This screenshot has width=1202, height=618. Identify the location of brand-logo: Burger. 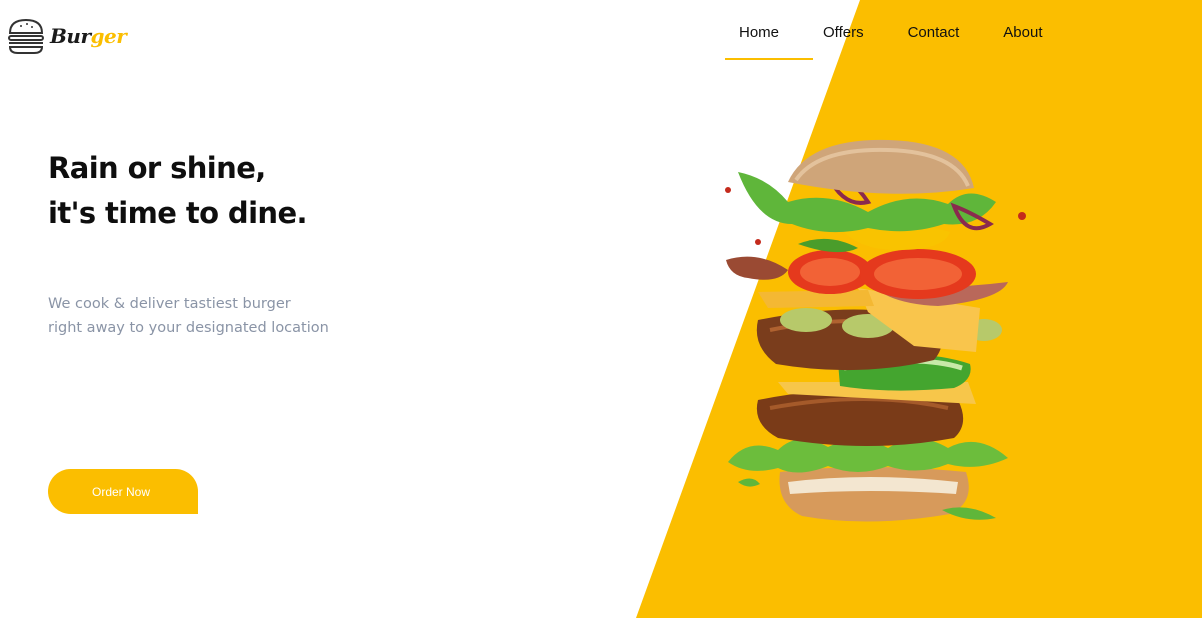
(66, 36).